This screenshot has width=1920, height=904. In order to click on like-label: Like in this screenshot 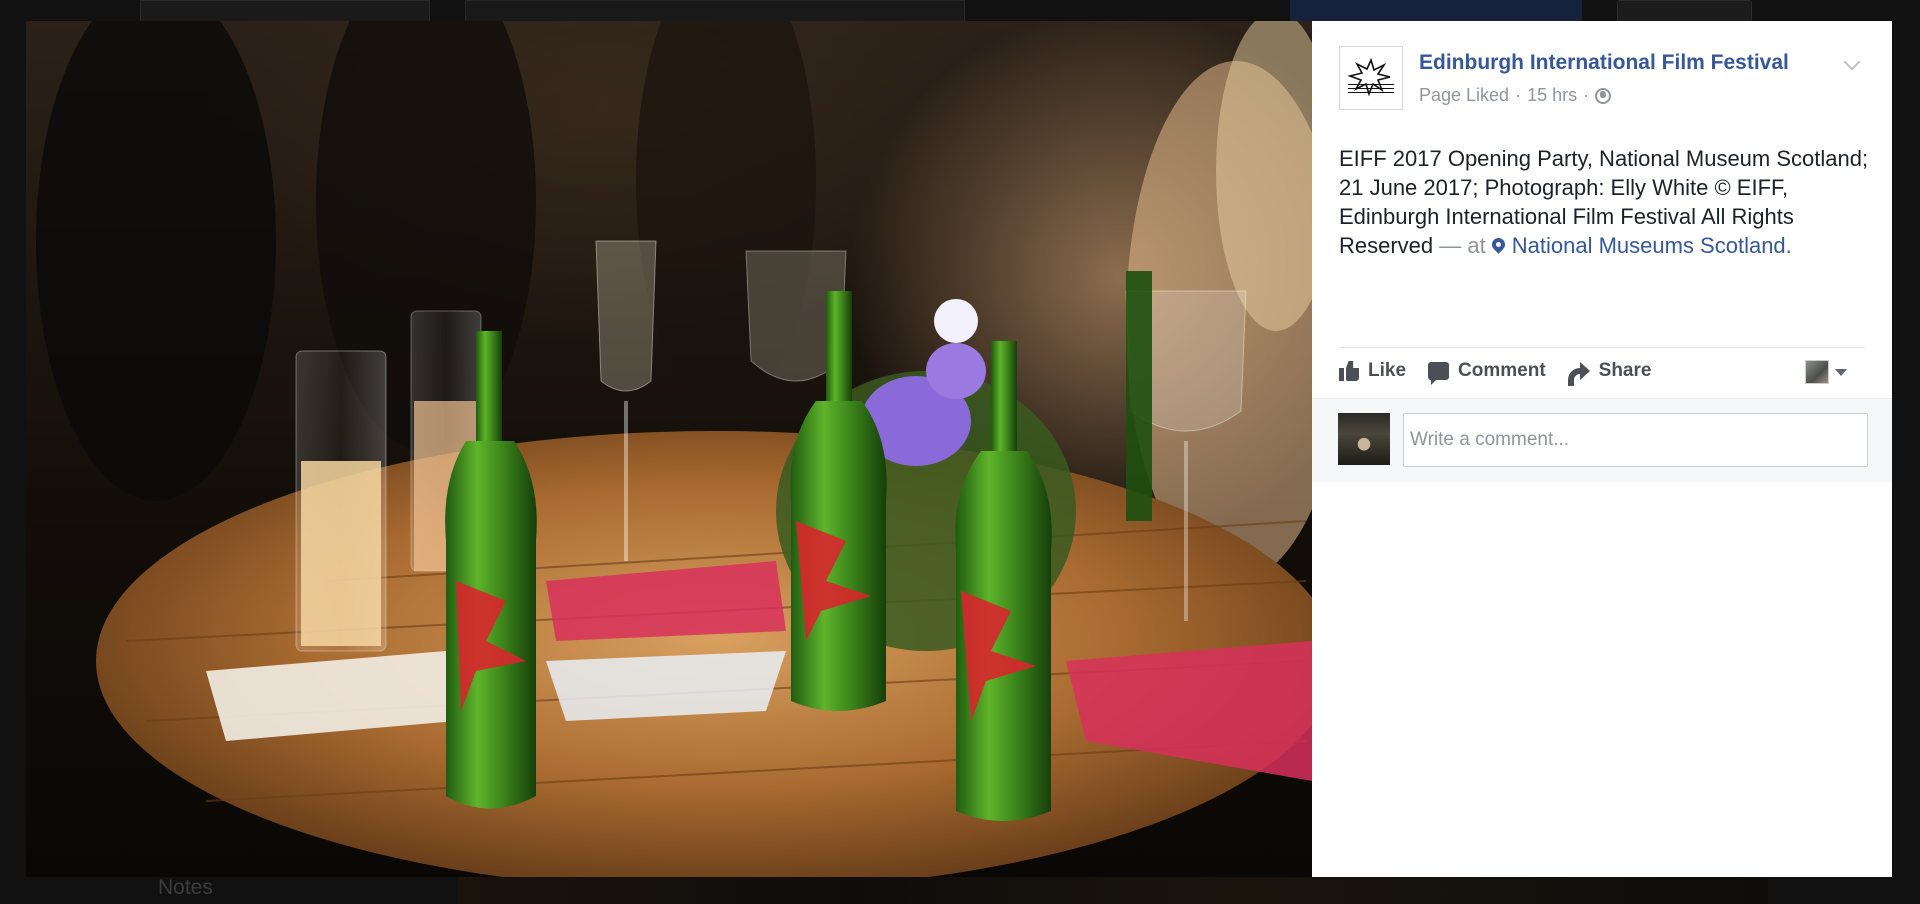, I will do `click(1387, 370)`.